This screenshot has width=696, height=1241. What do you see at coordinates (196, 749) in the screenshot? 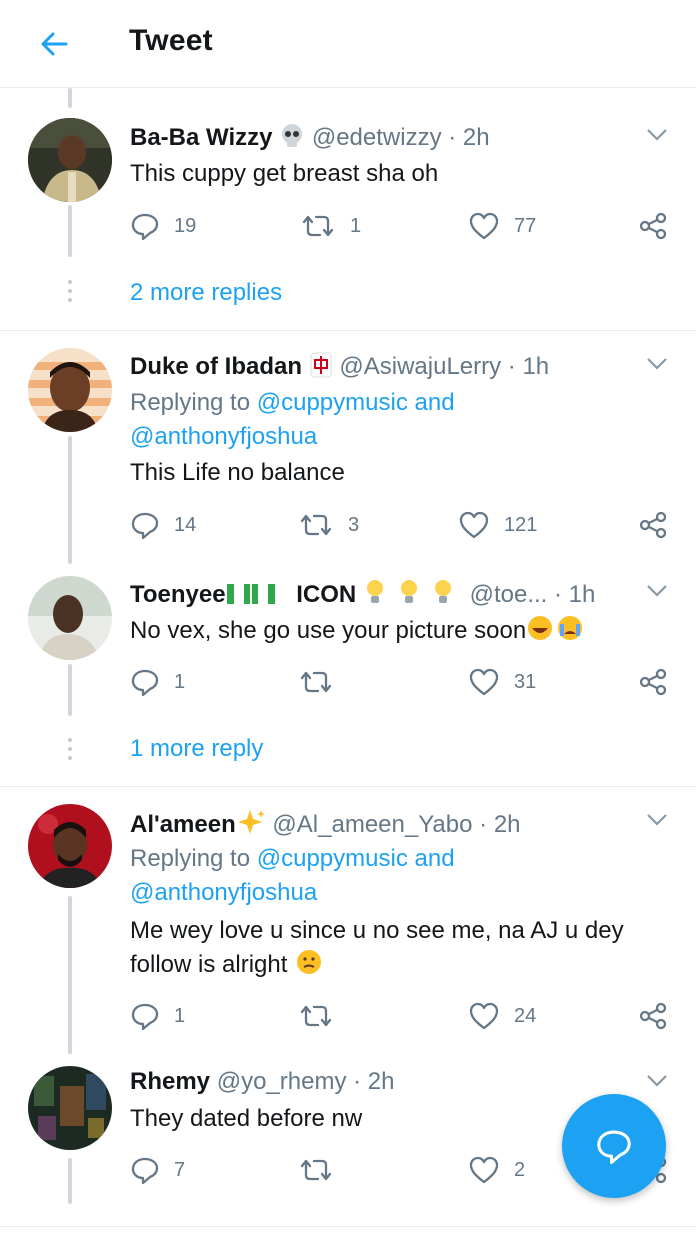
I see `more-replies-link: 1 more reply` at bounding box center [196, 749].